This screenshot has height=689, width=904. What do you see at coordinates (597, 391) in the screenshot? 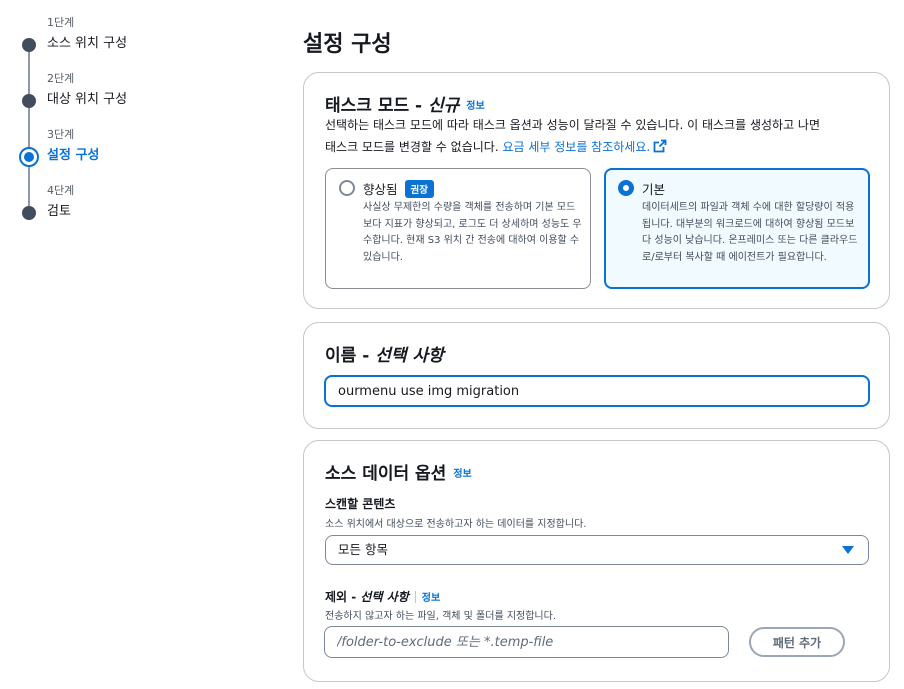
I see `task-name-input` at bounding box center [597, 391].